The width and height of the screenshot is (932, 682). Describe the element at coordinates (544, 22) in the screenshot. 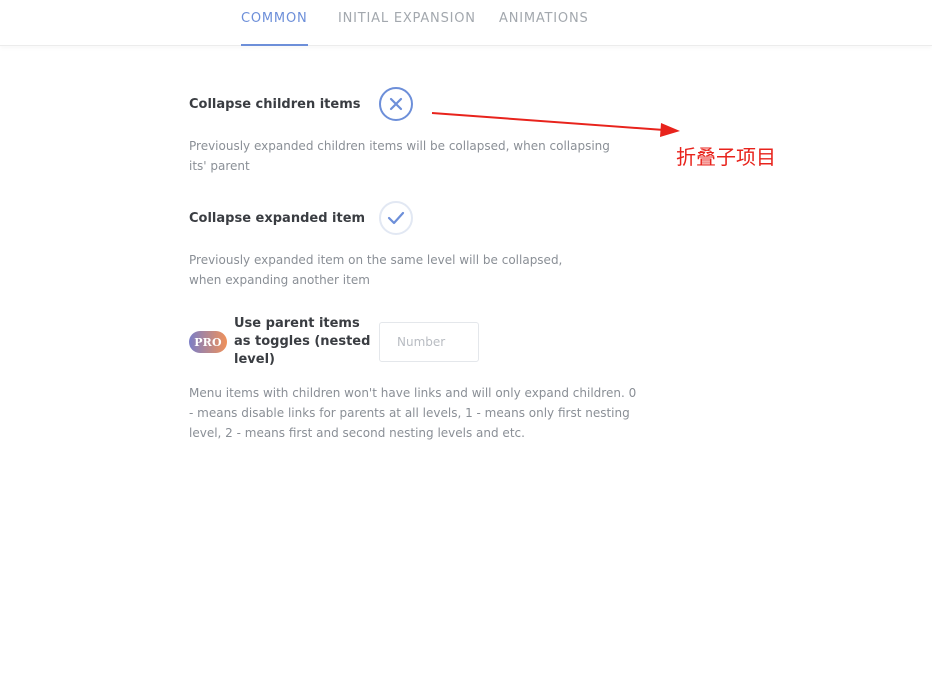

I see `tab-animations: ANIMATIONS` at that location.